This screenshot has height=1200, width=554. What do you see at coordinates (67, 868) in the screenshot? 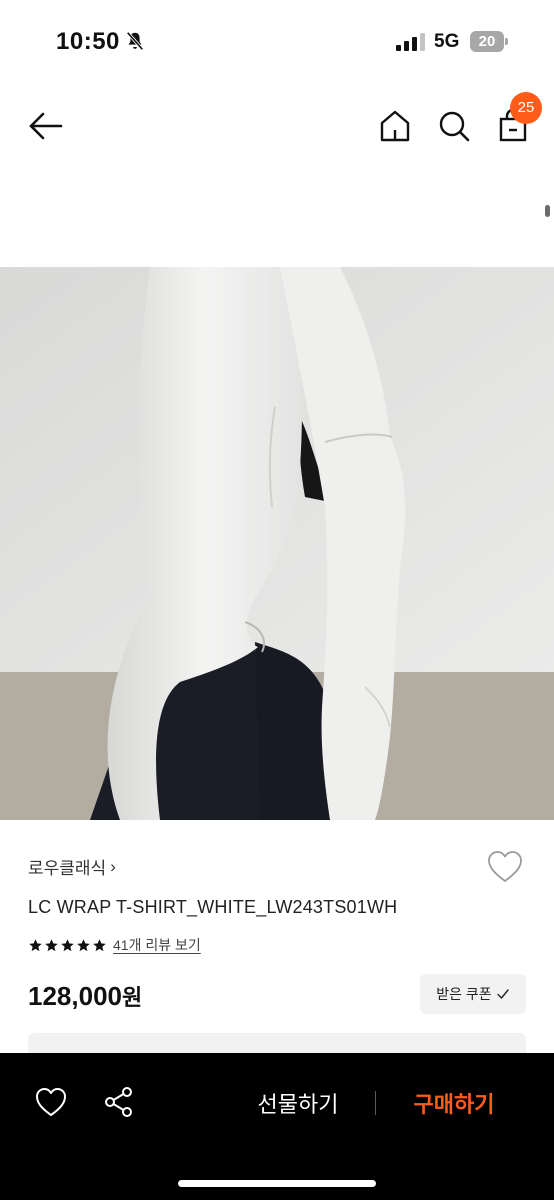
I see `brand-name: 로우클래식` at bounding box center [67, 868].